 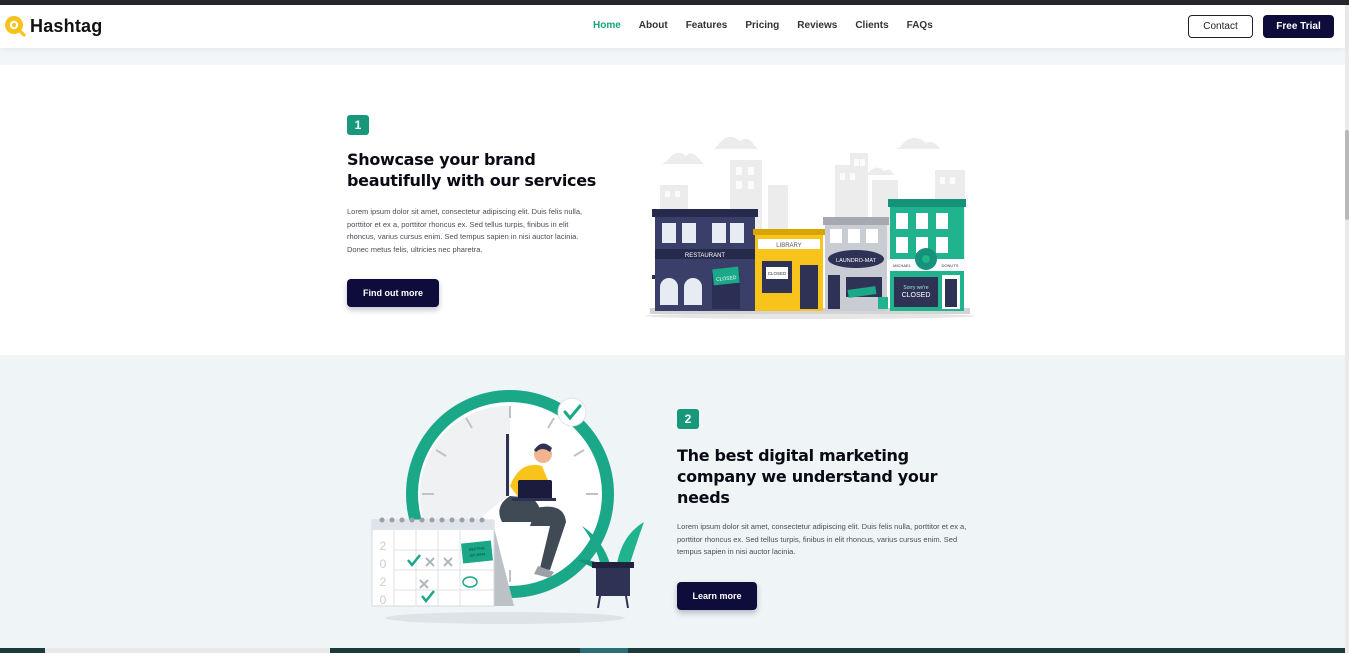 What do you see at coordinates (672, 650) in the screenshot?
I see `next-section-preview` at bounding box center [672, 650].